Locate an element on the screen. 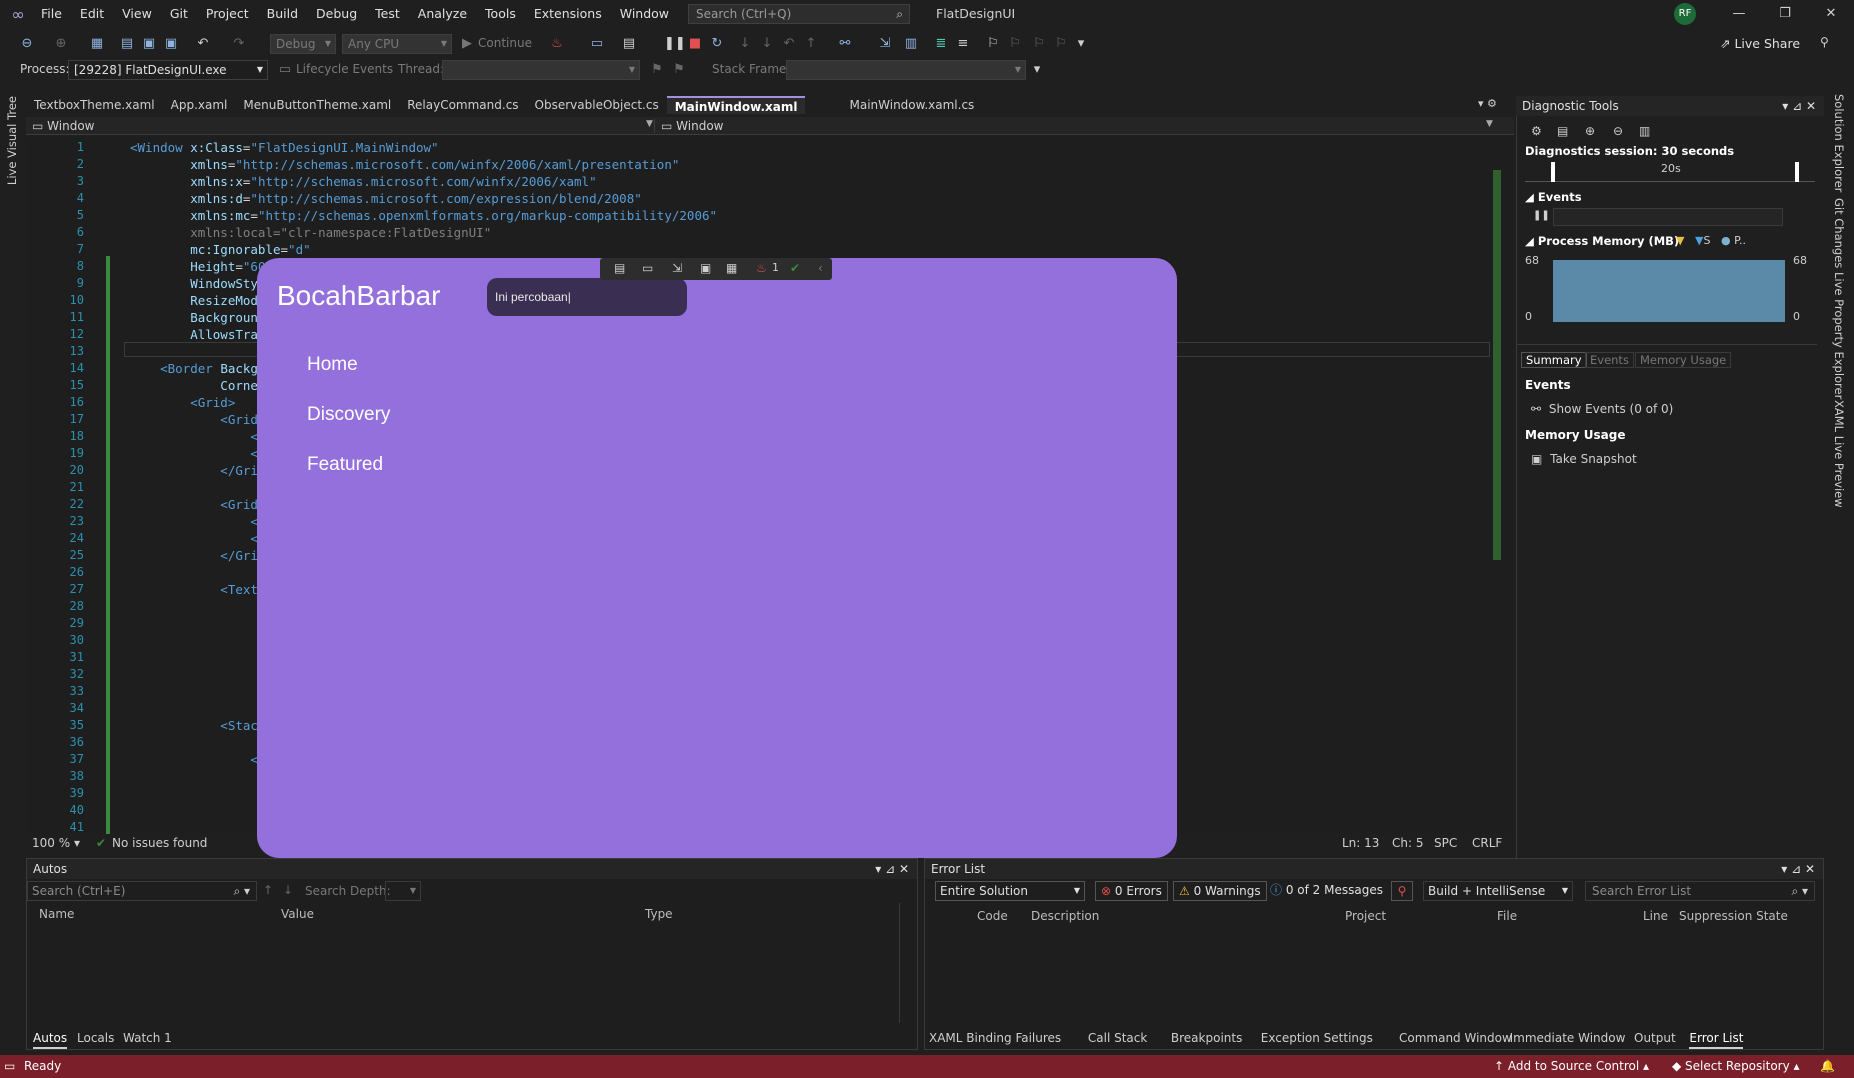 Image resolution: width=1854 pixels, height=1078 pixels. search-depth-dropdown: ▼ is located at coordinates (403, 891).